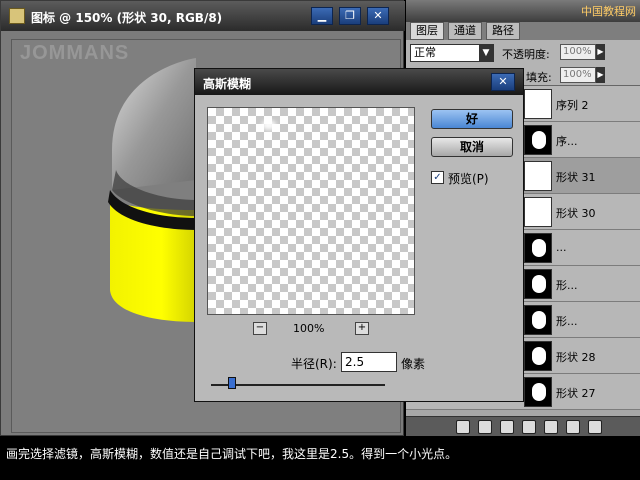 The height and width of the screenshot is (480, 640). I want to click on preview-label: 预览(P), so click(468, 178).